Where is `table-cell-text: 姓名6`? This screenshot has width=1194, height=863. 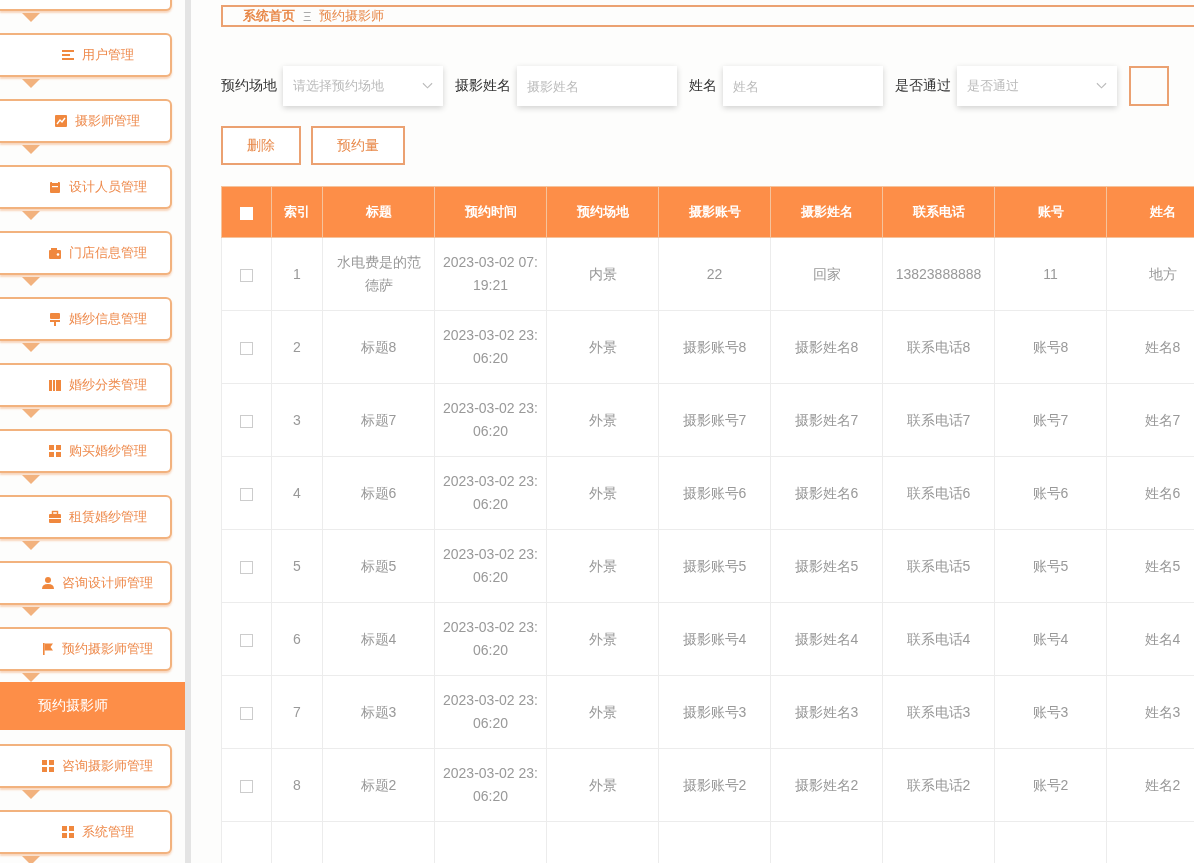 table-cell-text: 姓名6 is located at coordinates (1162, 493).